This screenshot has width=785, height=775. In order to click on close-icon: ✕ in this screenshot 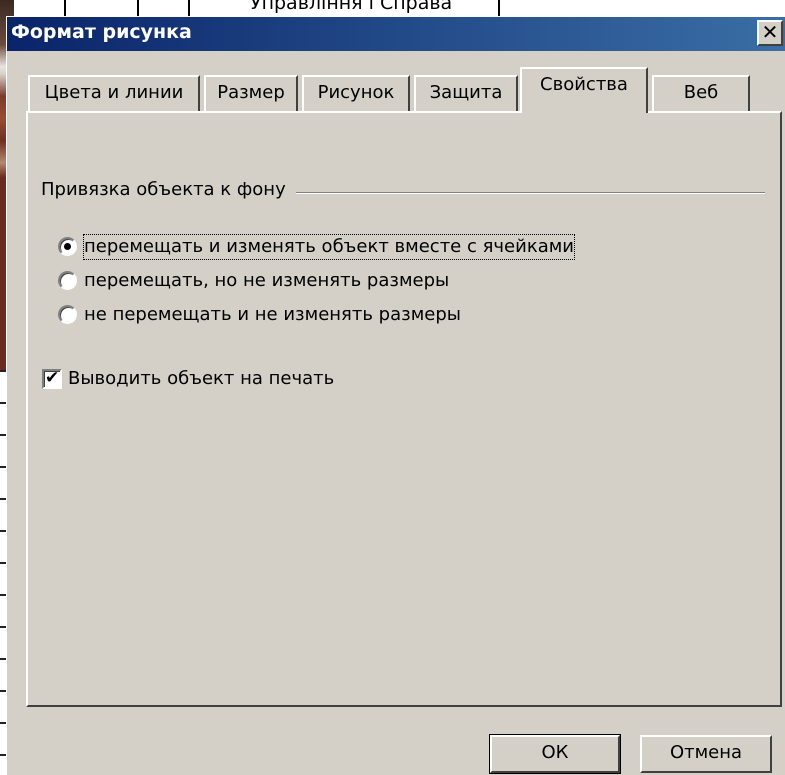, I will do `click(770, 32)`.